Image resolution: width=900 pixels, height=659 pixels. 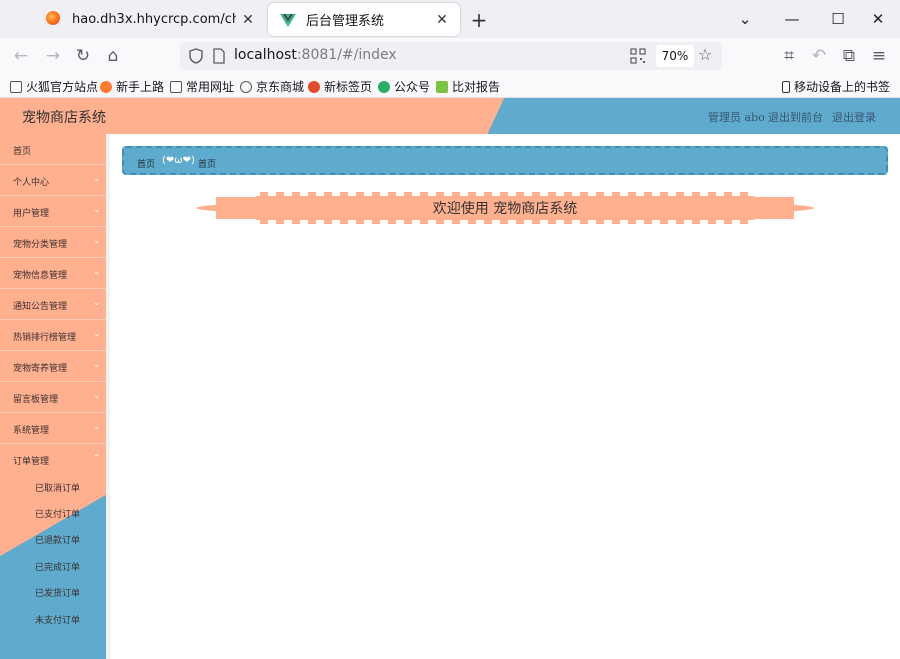 I want to click on bookmark-label: 火狐官方站点, so click(x=62, y=87).